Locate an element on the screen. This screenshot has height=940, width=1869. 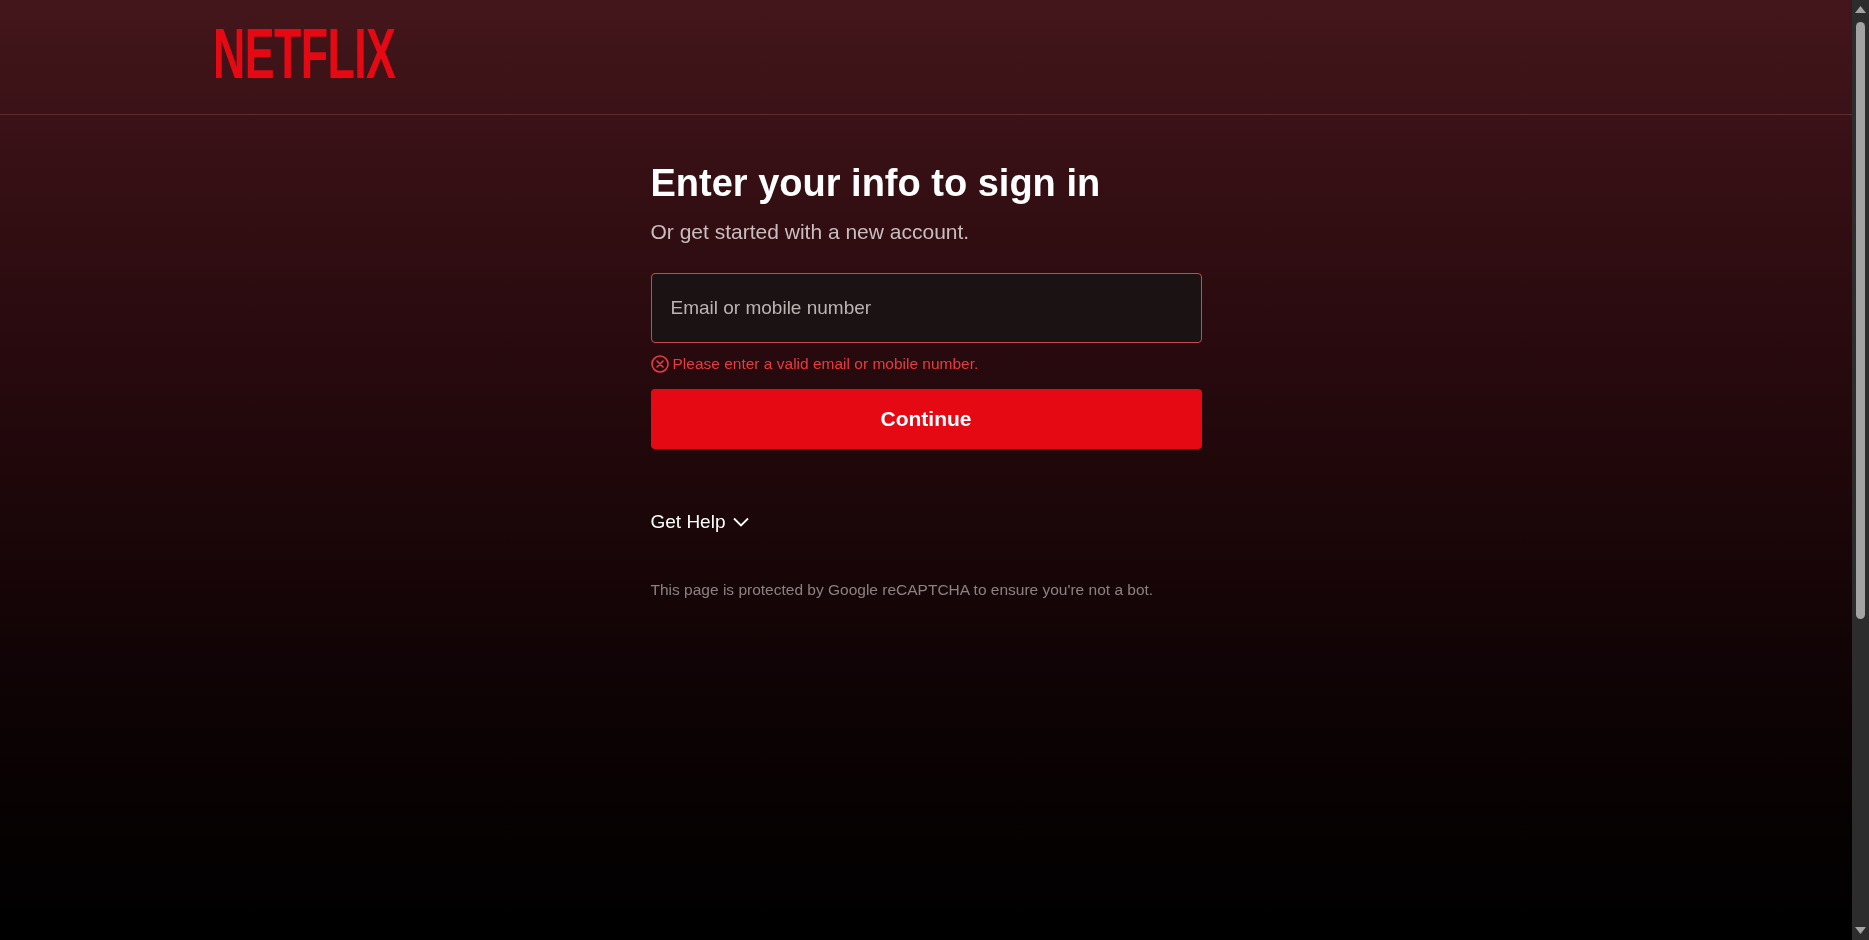
continue-button: Continue is located at coordinates (926, 419).